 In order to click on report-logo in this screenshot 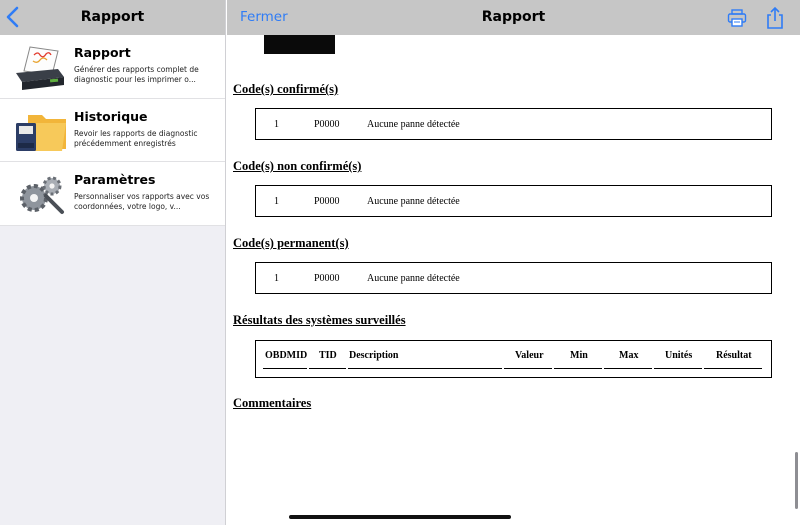, I will do `click(299, 44)`.